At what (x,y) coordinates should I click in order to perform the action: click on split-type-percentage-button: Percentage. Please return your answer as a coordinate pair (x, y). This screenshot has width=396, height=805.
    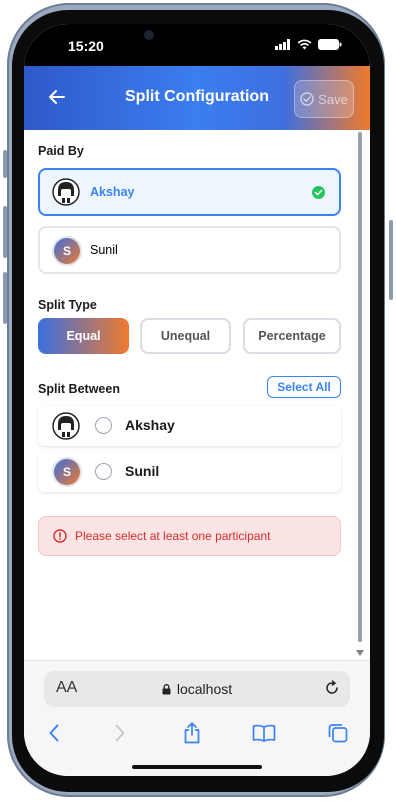
    Looking at the image, I should click on (292, 336).